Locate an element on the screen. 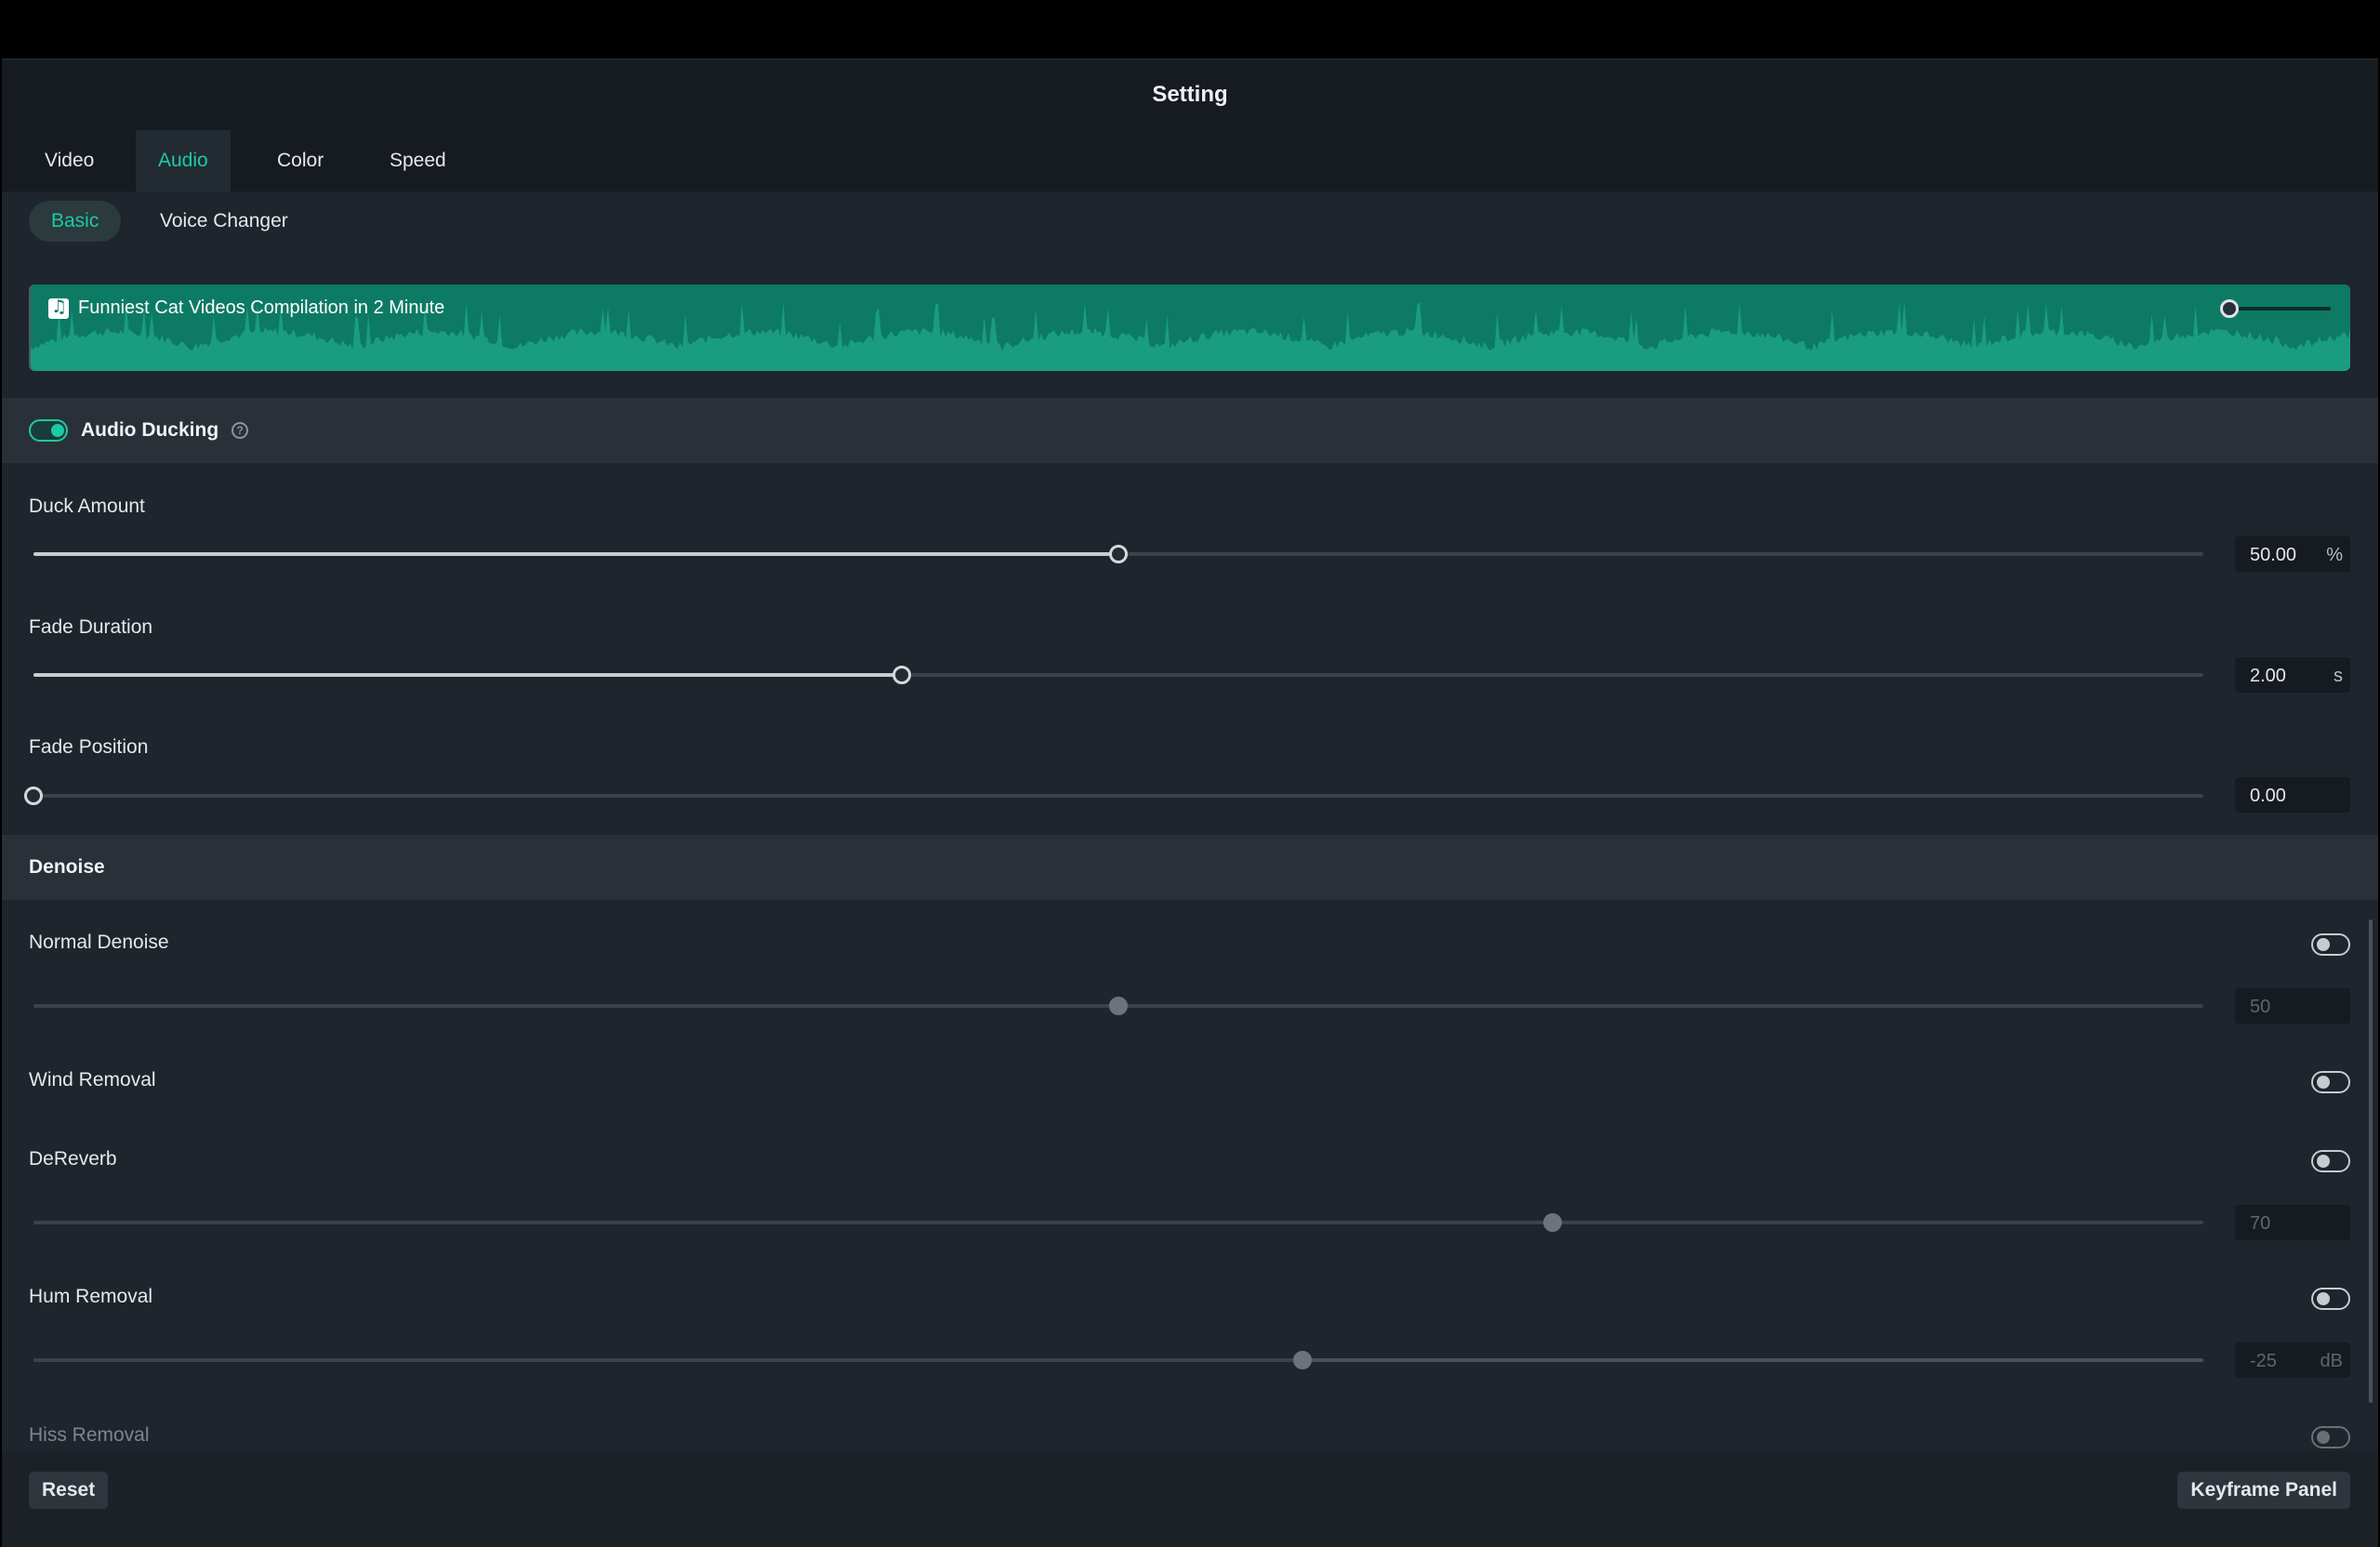  audio-ducking-title: Audio Ducking ? is located at coordinates (165, 430).